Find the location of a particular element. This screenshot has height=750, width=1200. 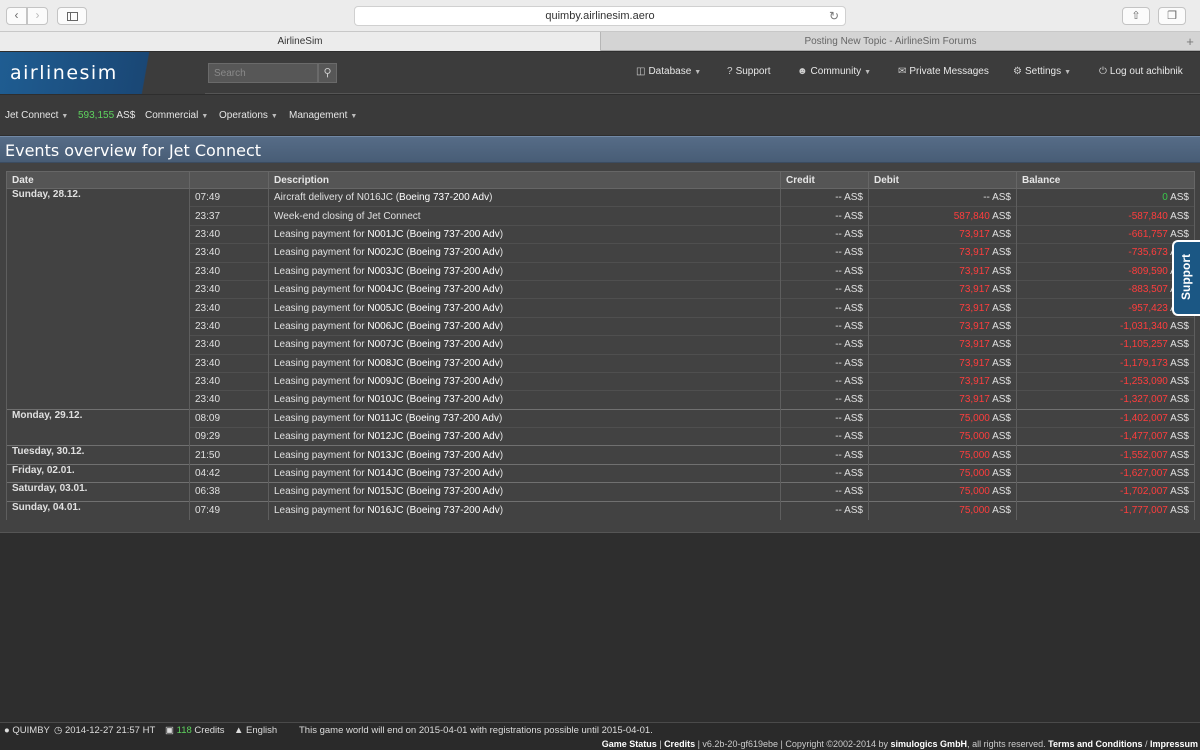

game-world: ● QUIMBY is located at coordinates (27, 730).